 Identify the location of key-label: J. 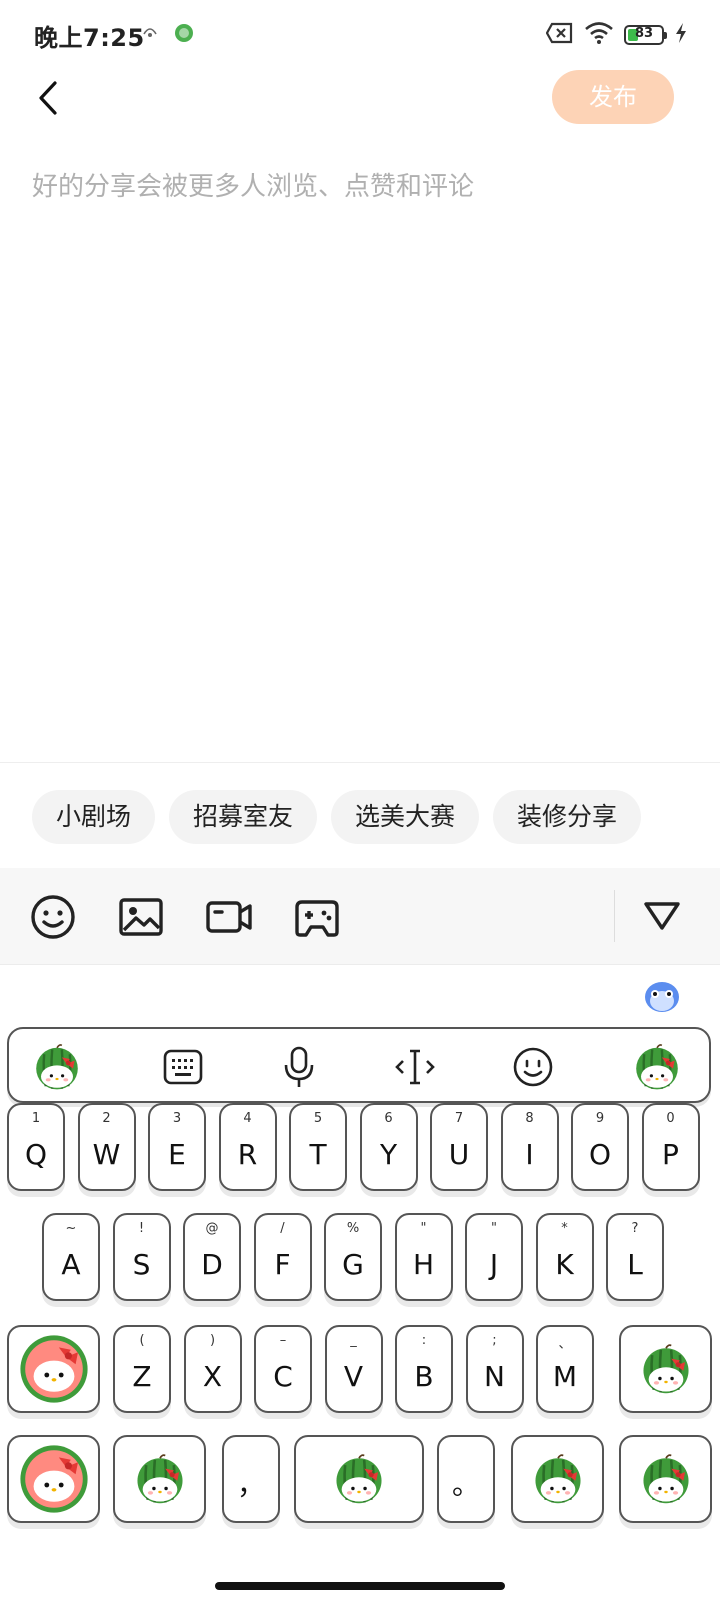
(494, 1264).